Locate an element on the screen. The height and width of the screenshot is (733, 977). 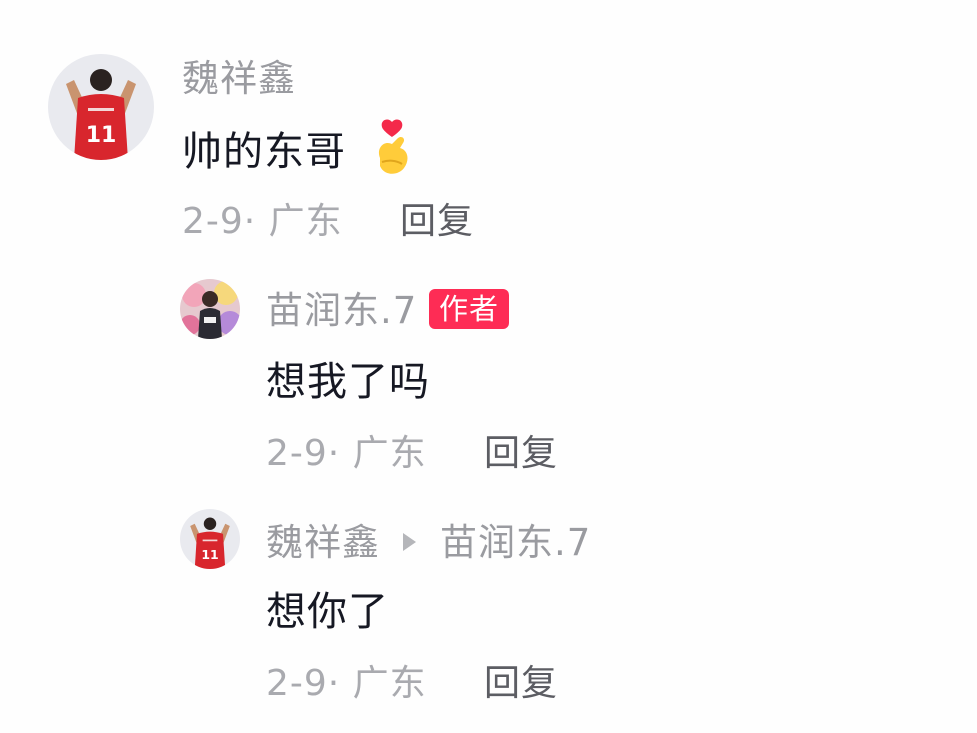
comment-meta: 2-9· 广东 is located at coordinates (262, 221).